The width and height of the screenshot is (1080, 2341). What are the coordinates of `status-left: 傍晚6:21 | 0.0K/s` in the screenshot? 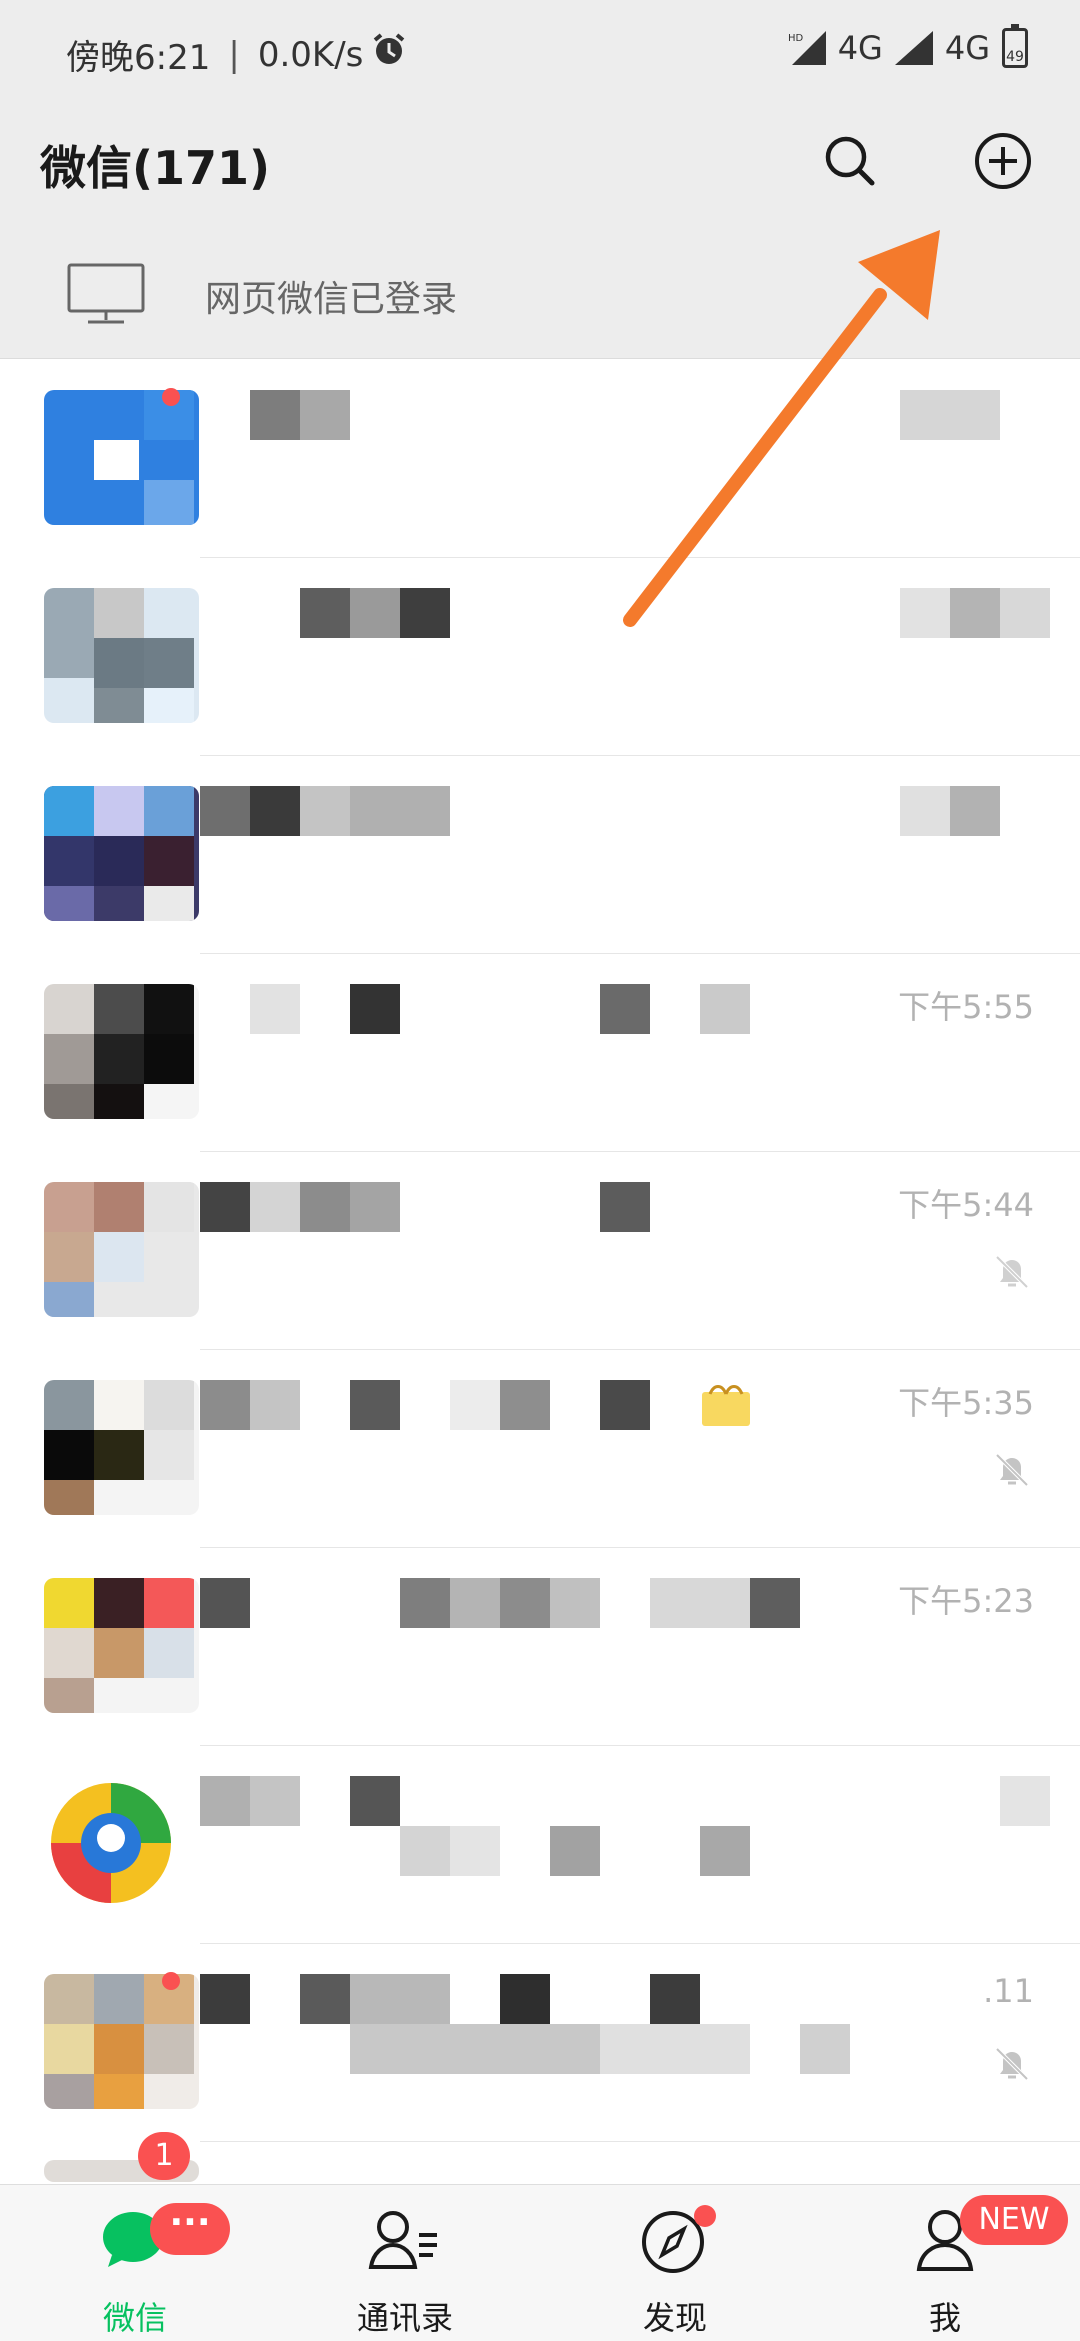 It's located at (236, 54).